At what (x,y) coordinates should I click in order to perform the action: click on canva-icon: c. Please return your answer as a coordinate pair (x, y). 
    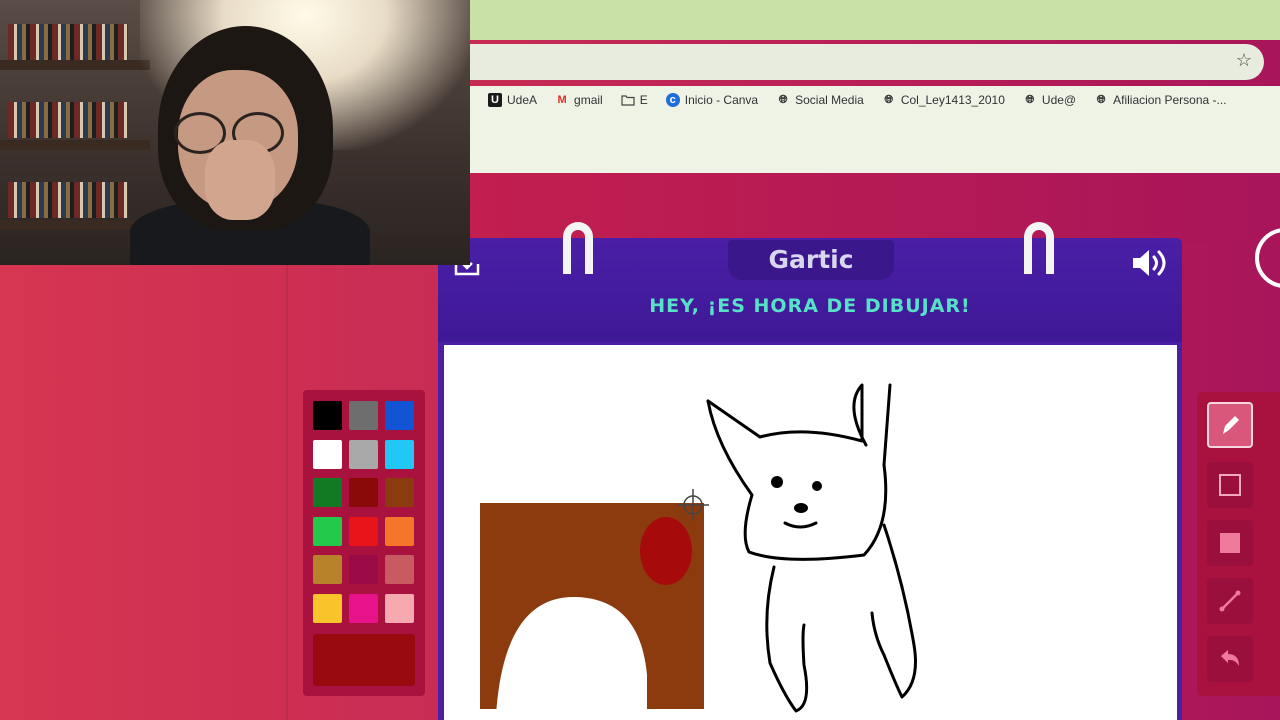
    Looking at the image, I should click on (672, 100).